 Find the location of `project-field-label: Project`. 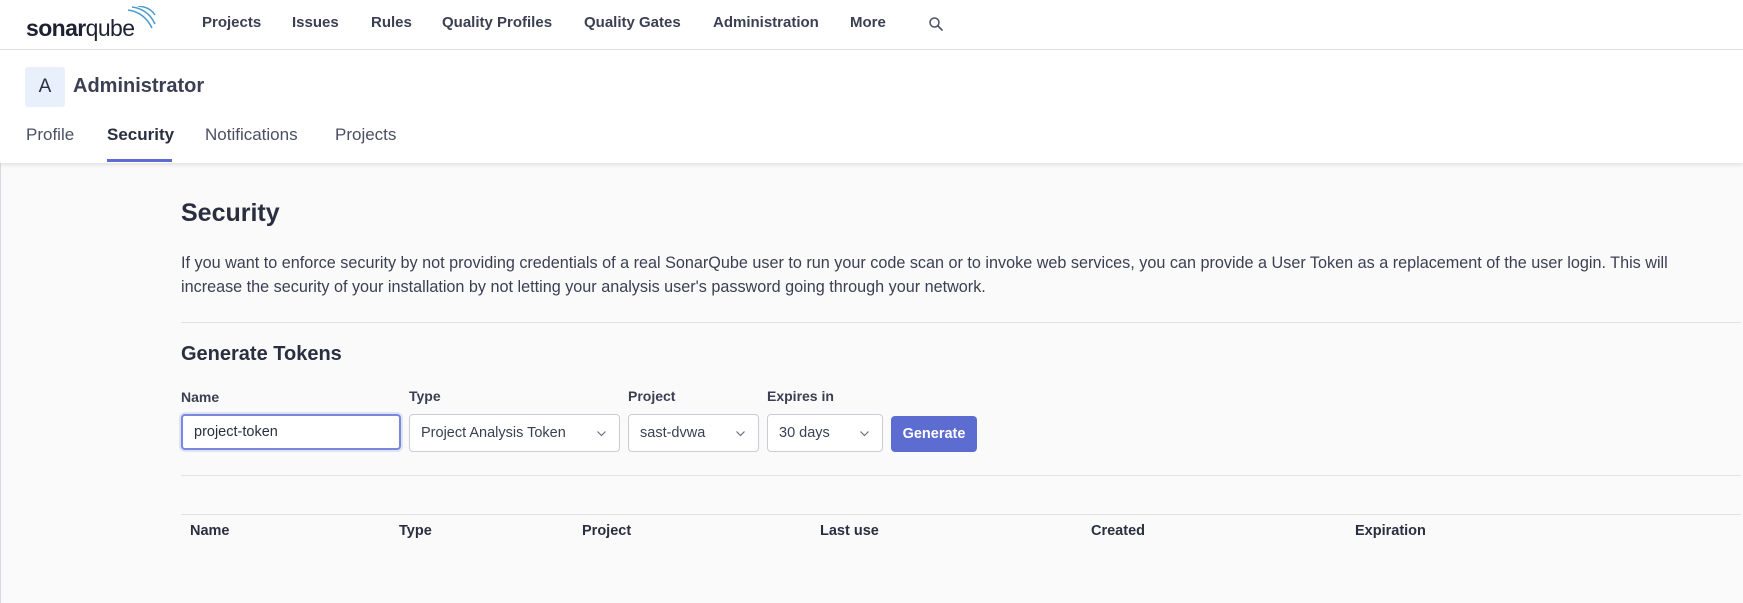

project-field-label: Project is located at coordinates (652, 396).